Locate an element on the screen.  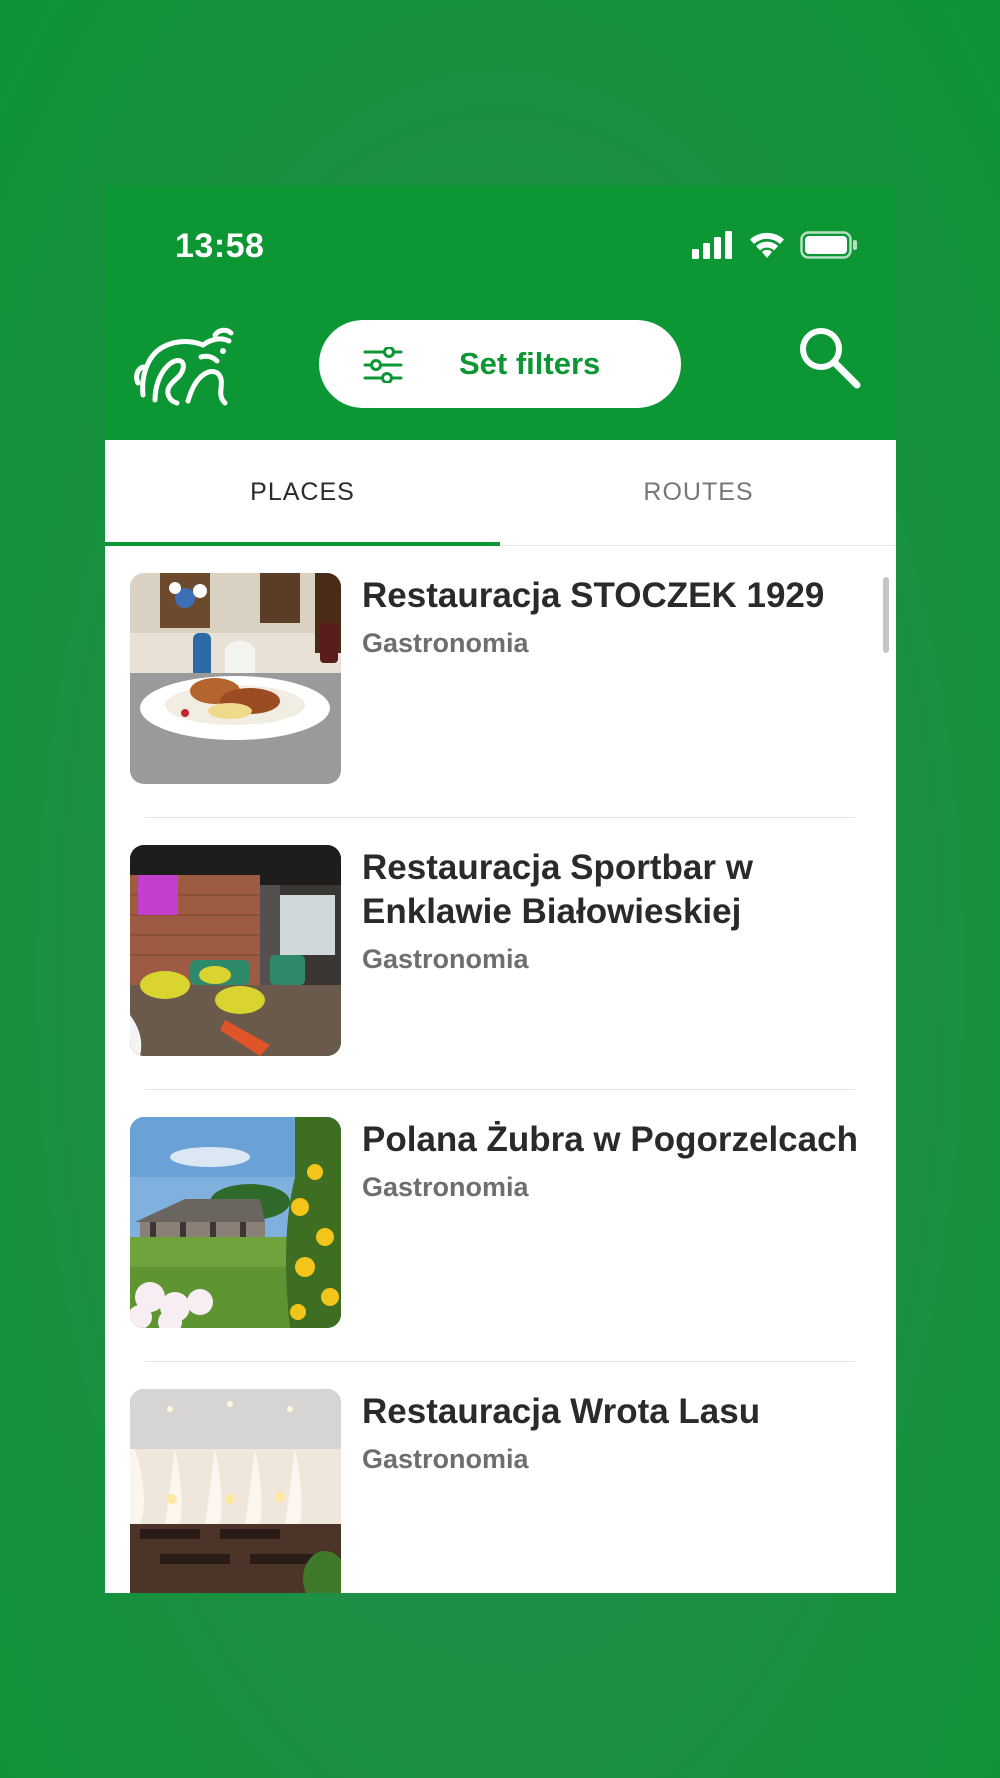
place-title: Restauracja Wrota Lasu Gastronomia is located at coordinates (622, 1433).